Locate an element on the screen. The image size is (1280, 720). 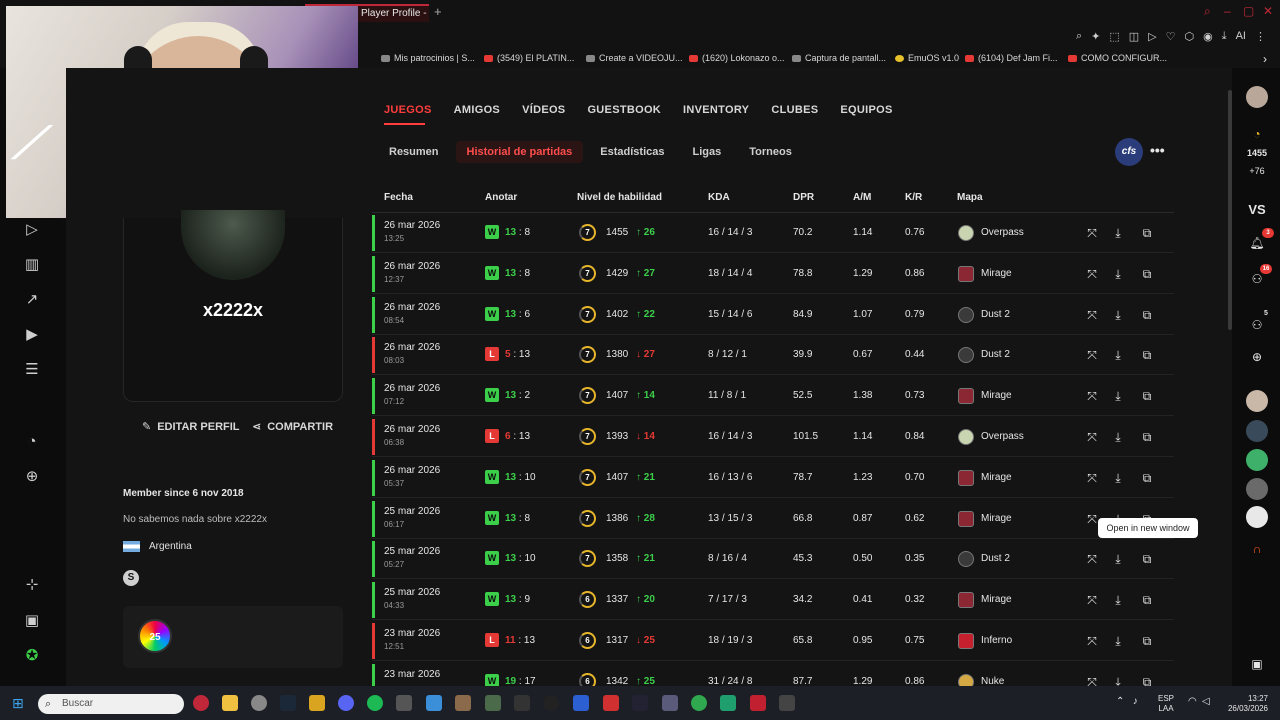
stats-icon: ▥ is located at coordinates (32, 265).